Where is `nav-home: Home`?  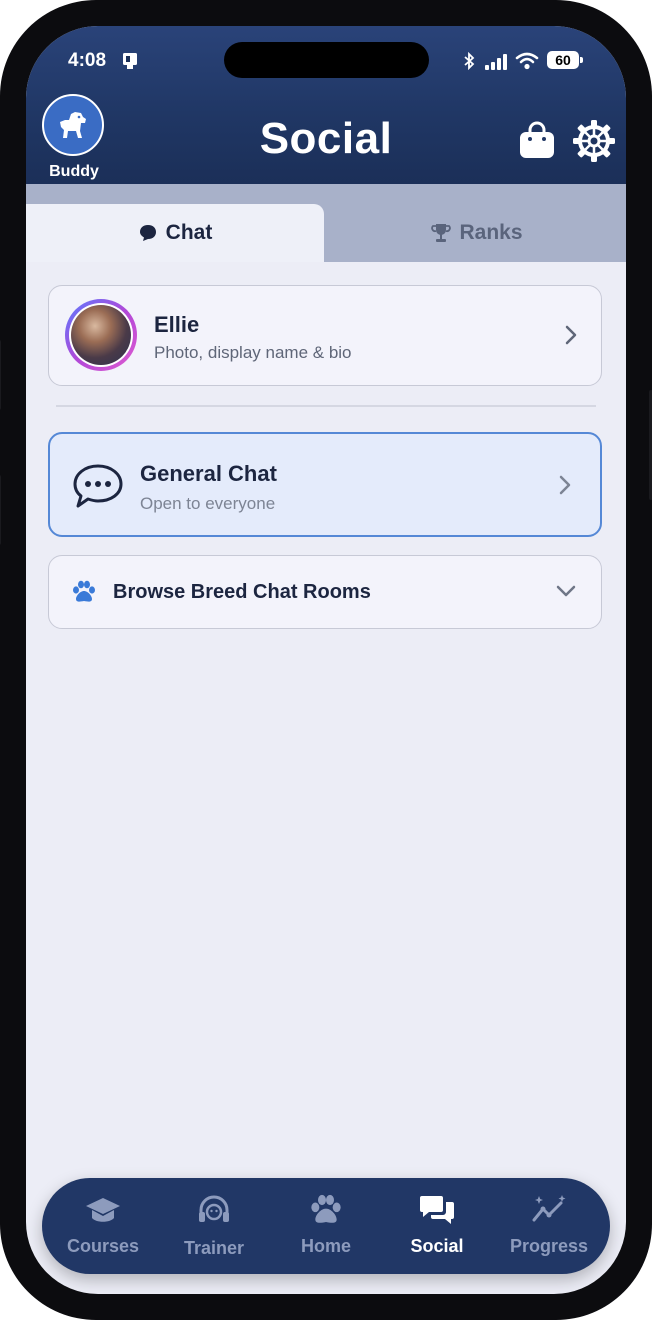
nav-home: Home is located at coordinates (326, 1226).